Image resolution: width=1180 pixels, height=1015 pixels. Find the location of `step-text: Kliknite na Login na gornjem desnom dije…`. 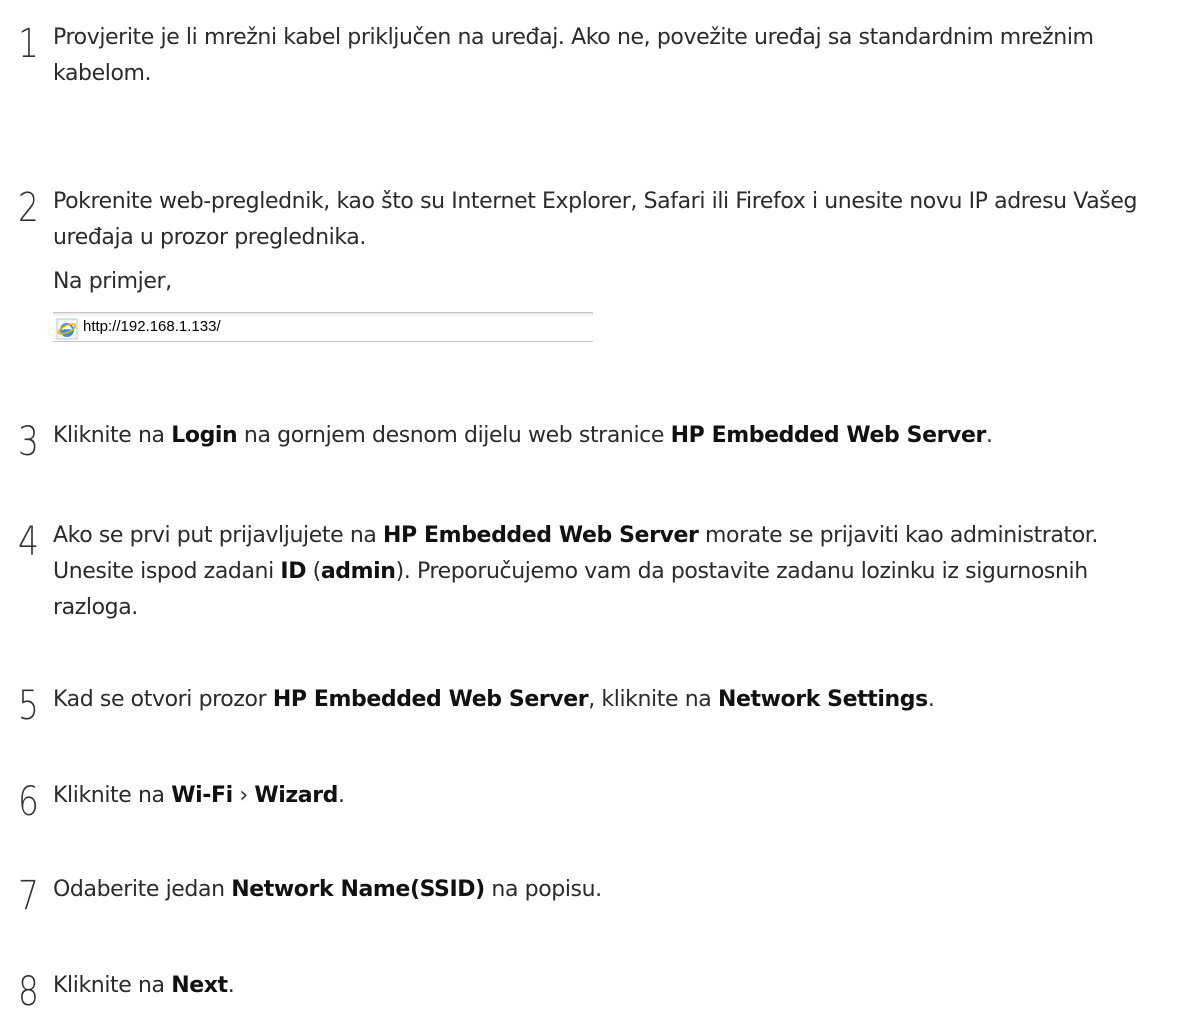

step-text: Kliknite na Login na gornjem desnom dije… is located at coordinates (523, 435).